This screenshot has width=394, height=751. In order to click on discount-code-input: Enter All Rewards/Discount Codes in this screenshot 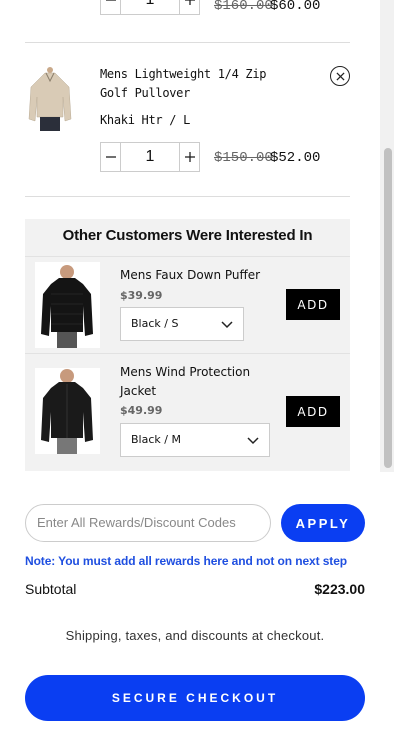, I will do `click(148, 523)`.